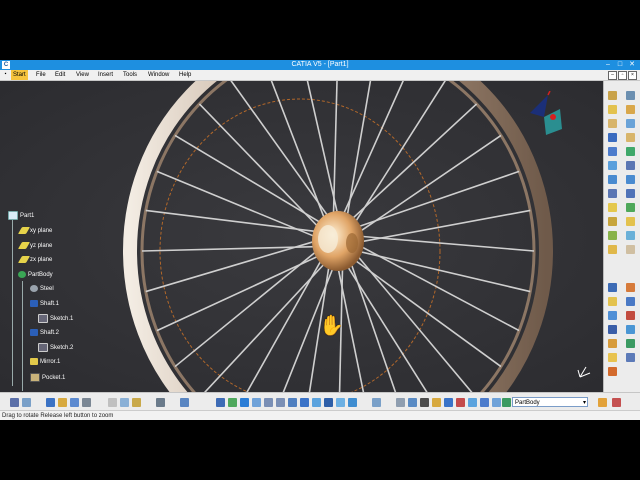 The height and width of the screenshot is (480, 640). What do you see at coordinates (42, 289) in the screenshot?
I see `tree-node-steel: Steel` at bounding box center [42, 289].